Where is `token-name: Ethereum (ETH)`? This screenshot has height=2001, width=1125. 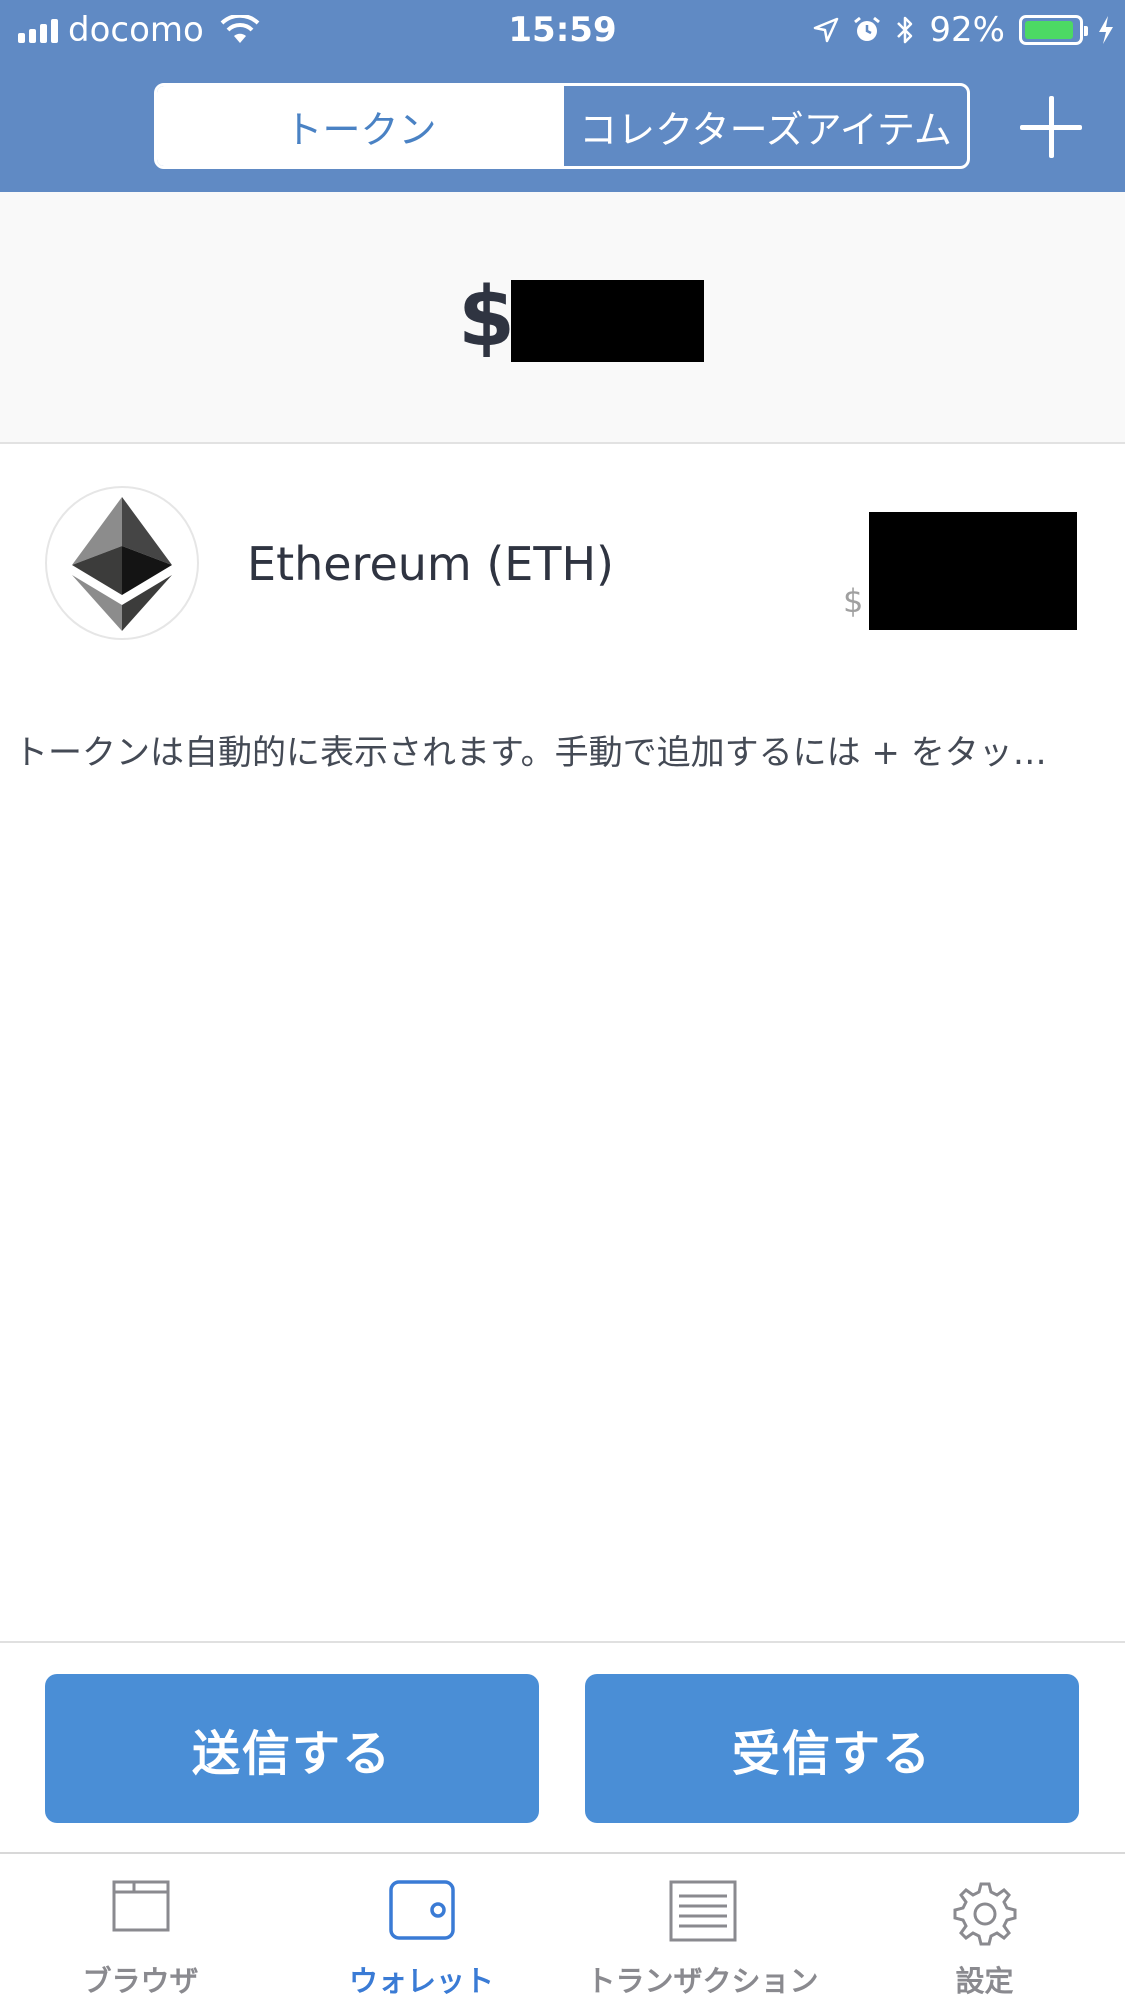 token-name: Ethereum (ETH) is located at coordinates (430, 564).